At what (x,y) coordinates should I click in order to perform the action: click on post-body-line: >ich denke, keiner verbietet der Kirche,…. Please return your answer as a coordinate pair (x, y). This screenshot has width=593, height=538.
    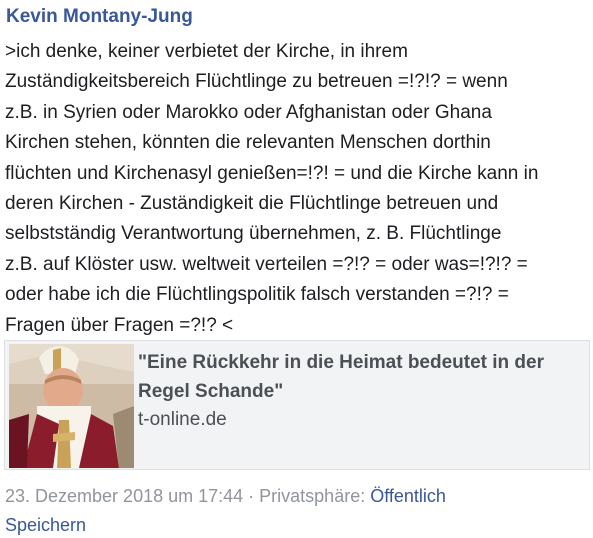
    Looking at the image, I should click on (206, 51).